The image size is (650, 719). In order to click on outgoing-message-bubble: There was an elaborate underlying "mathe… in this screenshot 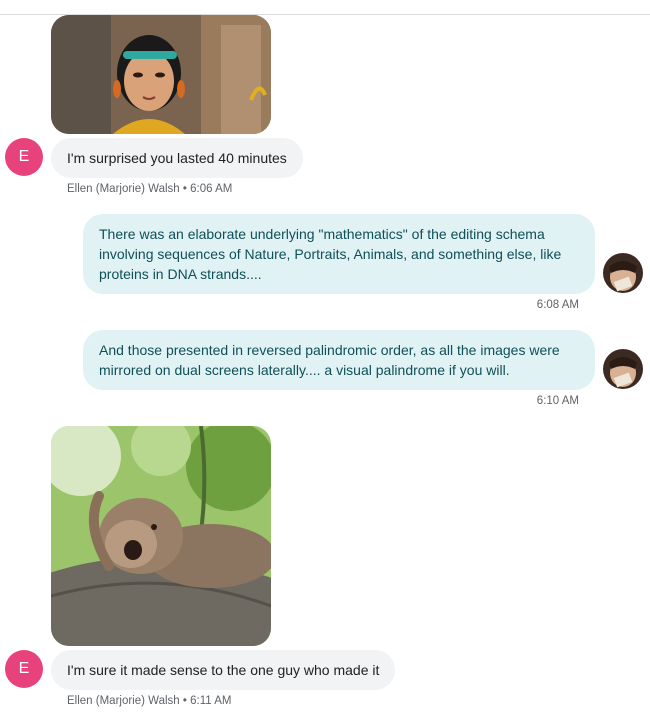, I will do `click(339, 254)`.